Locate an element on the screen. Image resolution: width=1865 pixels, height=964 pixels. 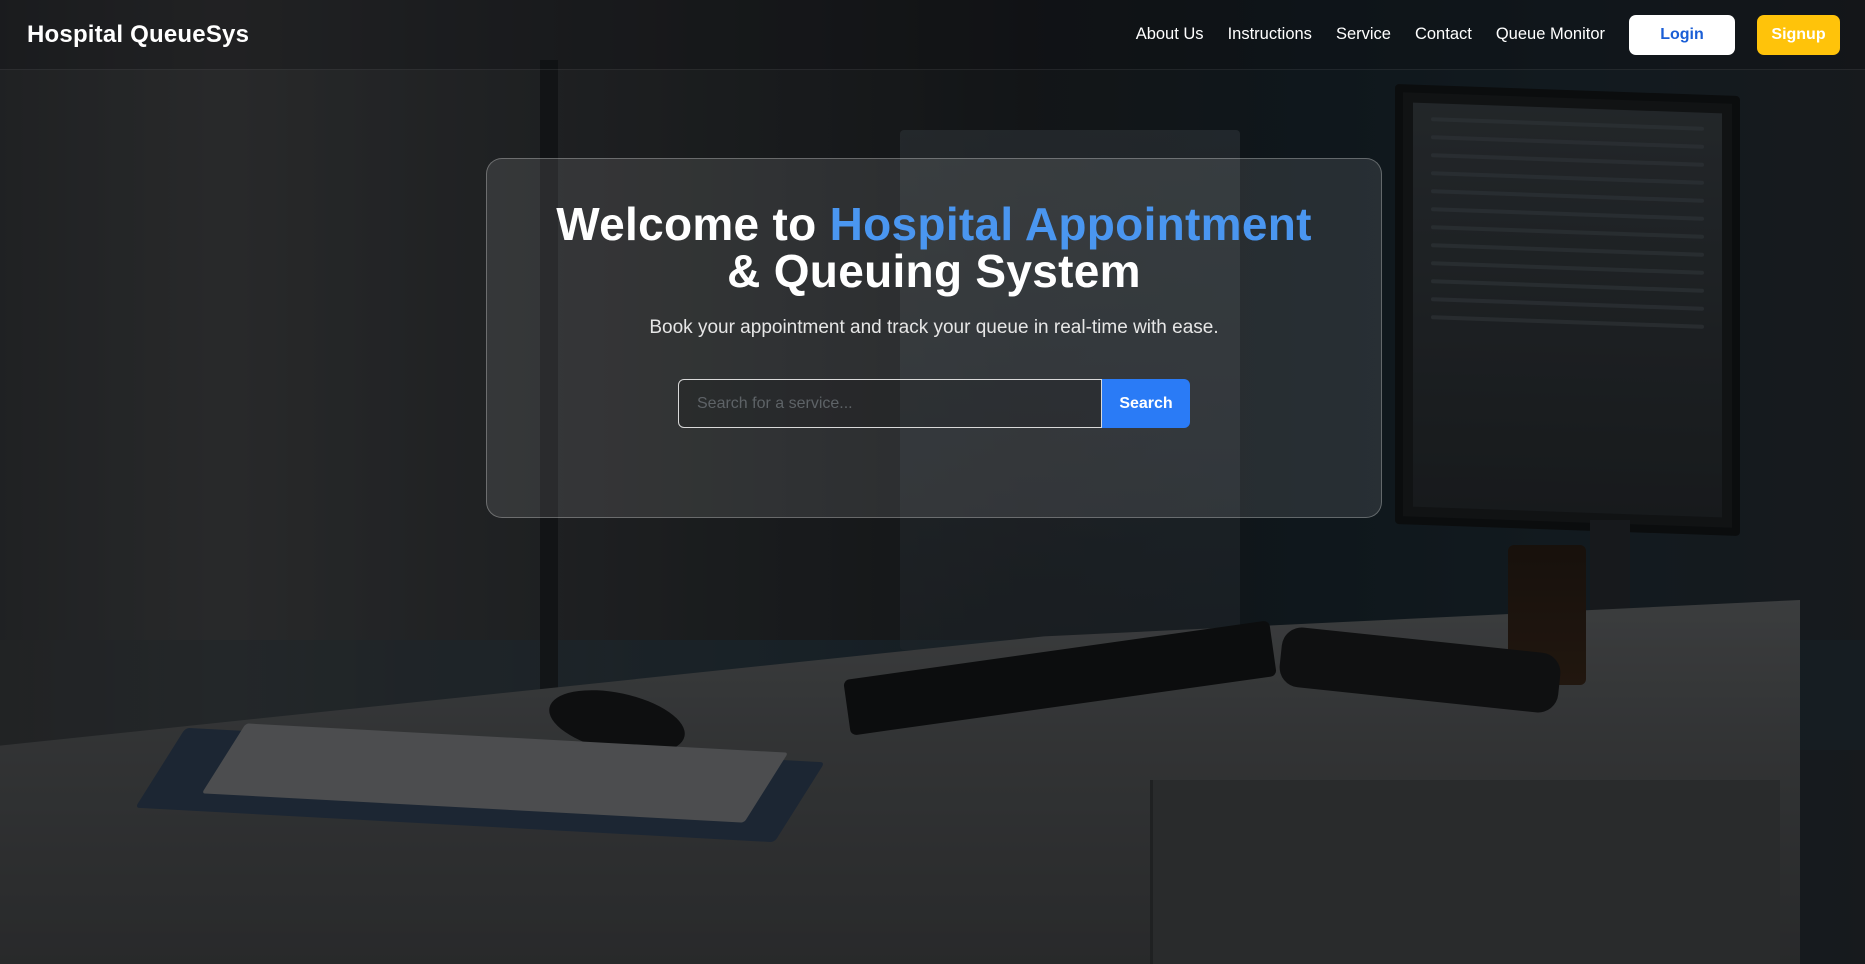
login-button: Login is located at coordinates (1682, 34).